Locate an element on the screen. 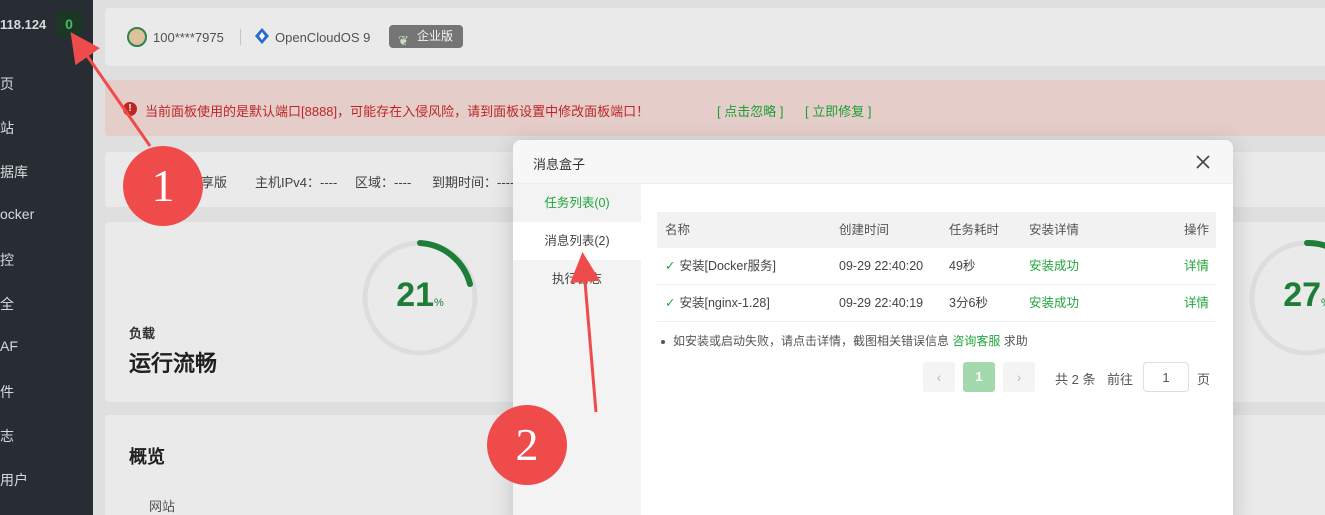 The image size is (1325, 515). next-page-button: › is located at coordinates (1019, 377).